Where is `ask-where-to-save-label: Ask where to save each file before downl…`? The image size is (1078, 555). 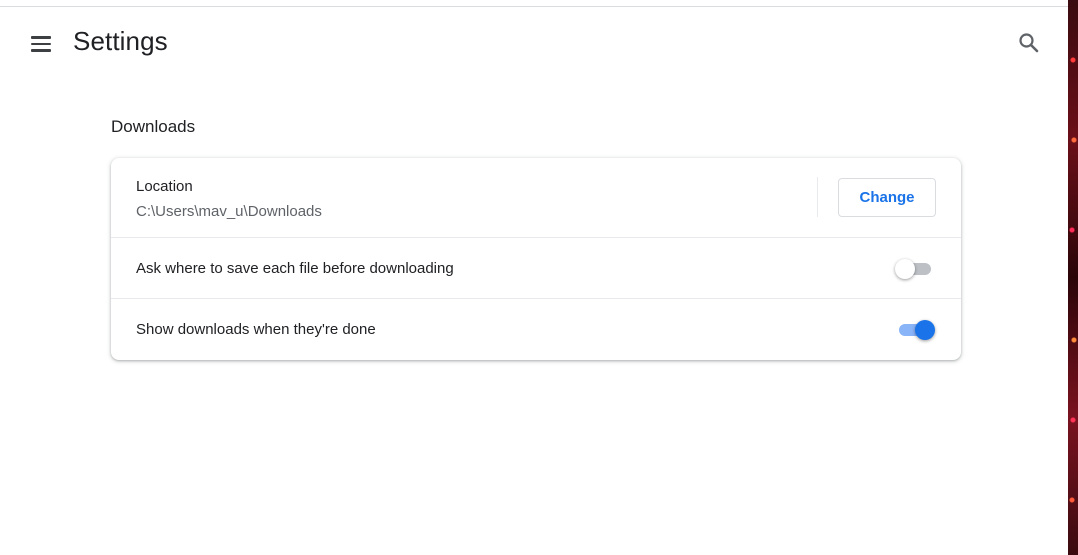
ask-where-to-save-label: Ask where to save each file before downl… is located at coordinates (295, 268).